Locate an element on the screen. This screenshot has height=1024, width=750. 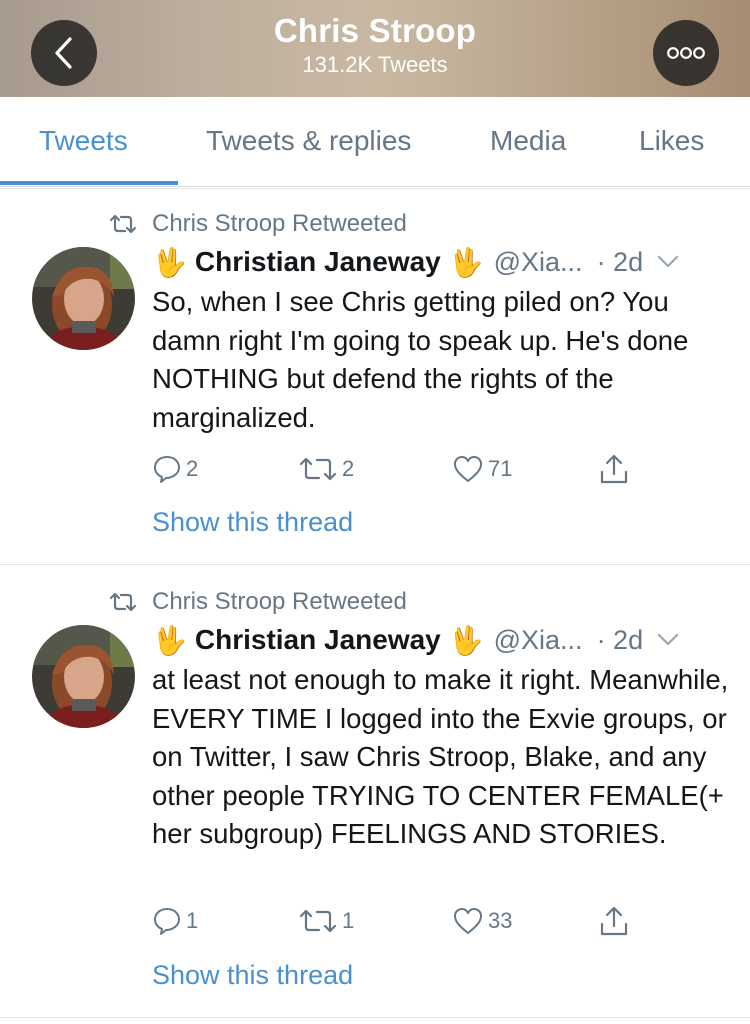
like-button: 71 is located at coordinates (482, 469).